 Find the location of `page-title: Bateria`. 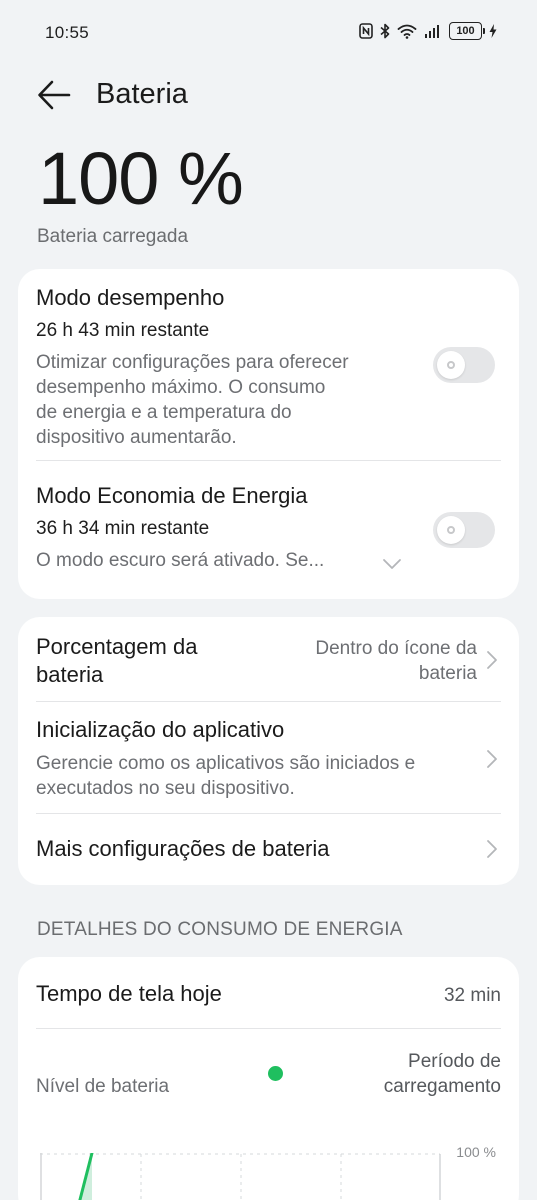

page-title: Bateria is located at coordinates (142, 94).